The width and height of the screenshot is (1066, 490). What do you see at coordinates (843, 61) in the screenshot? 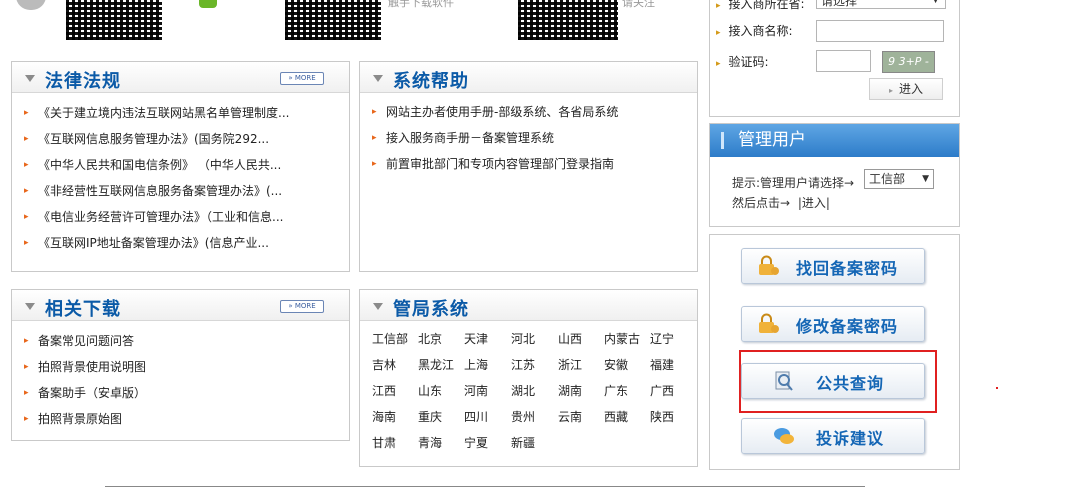
I see `captcha-input` at bounding box center [843, 61].